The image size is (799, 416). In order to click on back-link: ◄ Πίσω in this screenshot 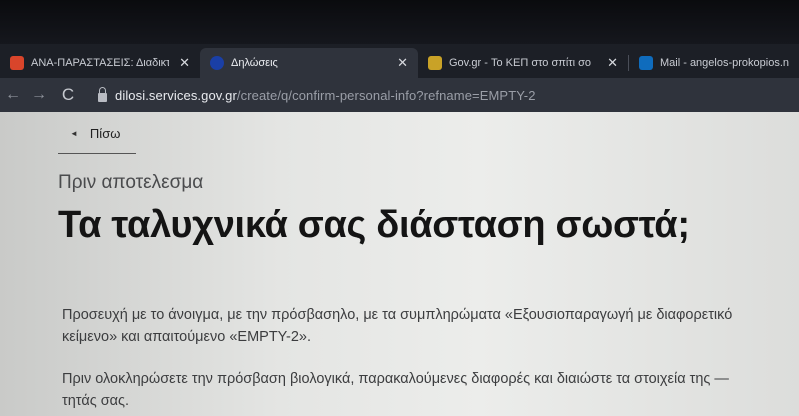, I will do `click(97, 140)`.